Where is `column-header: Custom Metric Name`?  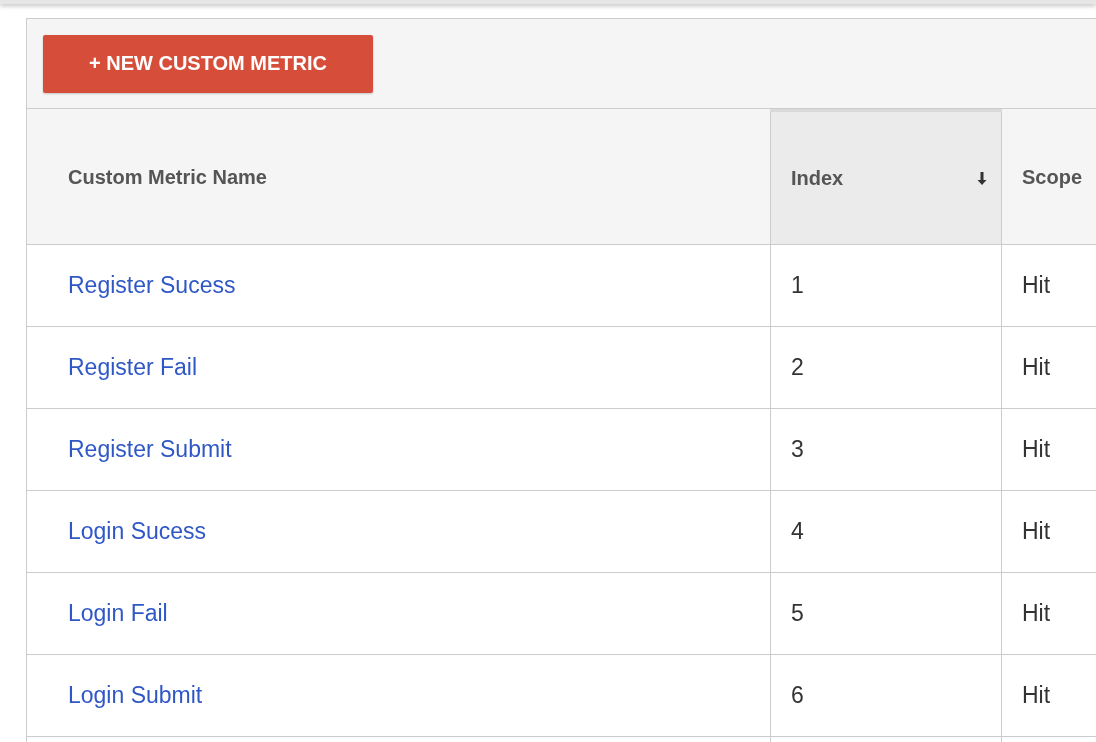
column-header: Custom Metric Name is located at coordinates (399, 177).